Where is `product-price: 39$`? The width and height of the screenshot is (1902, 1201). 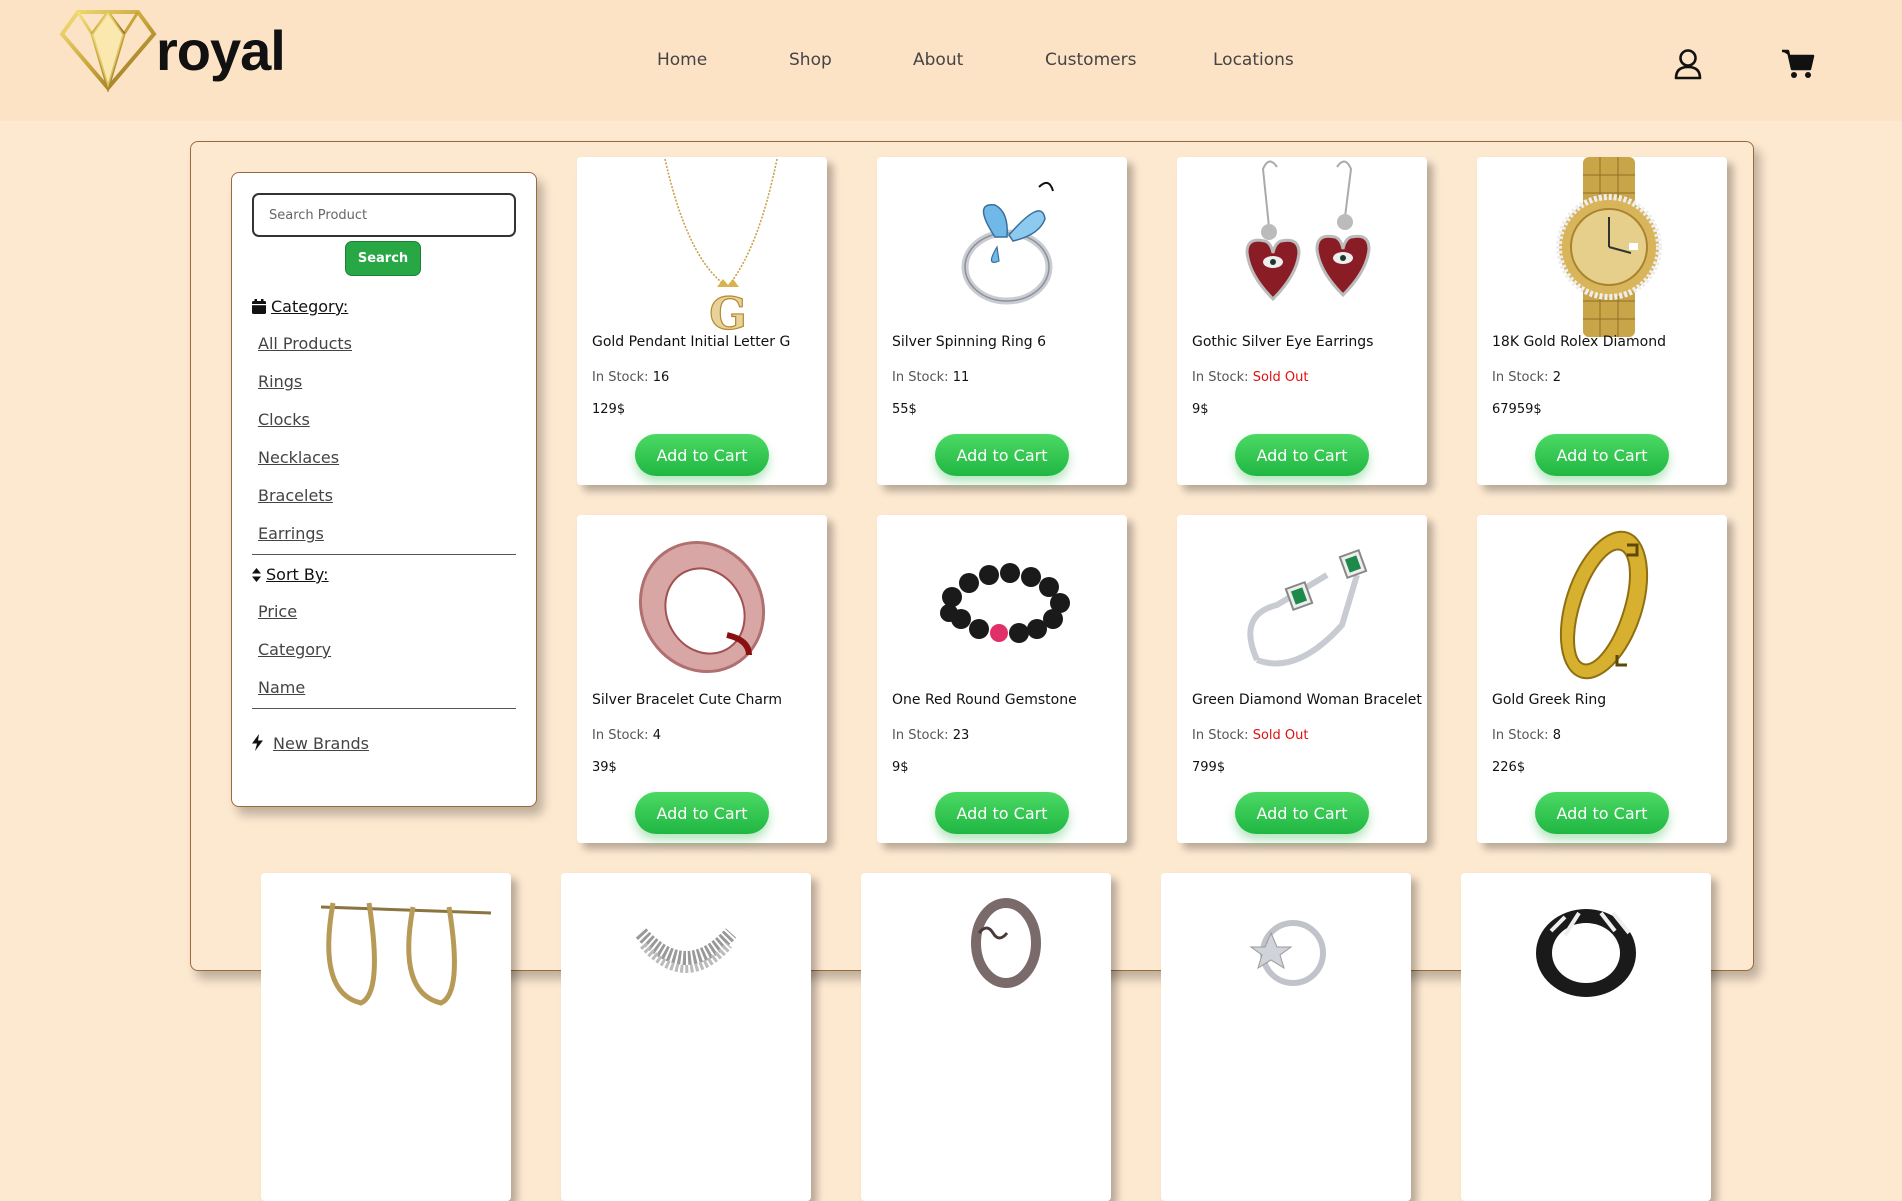 product-price: 39$ is located at coordinates (604, 767).